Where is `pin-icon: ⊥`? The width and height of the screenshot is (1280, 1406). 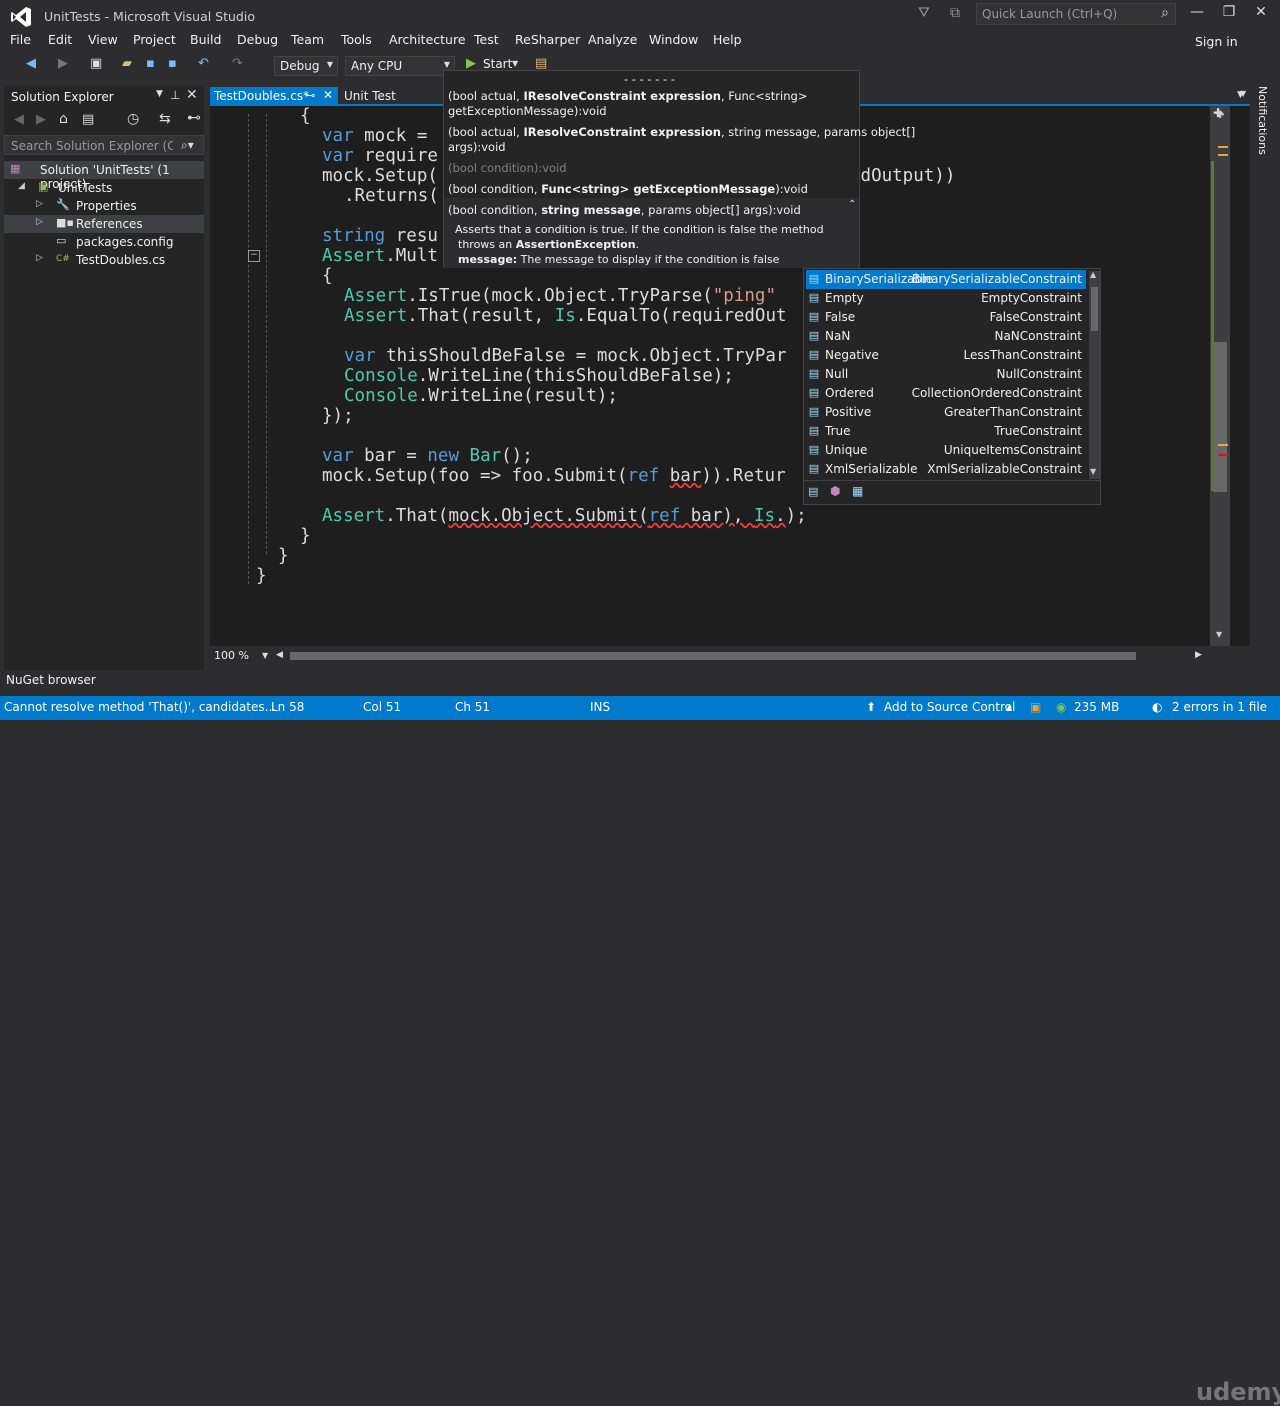
pin-icon: ⊥ is located at coordinates (175, 95).